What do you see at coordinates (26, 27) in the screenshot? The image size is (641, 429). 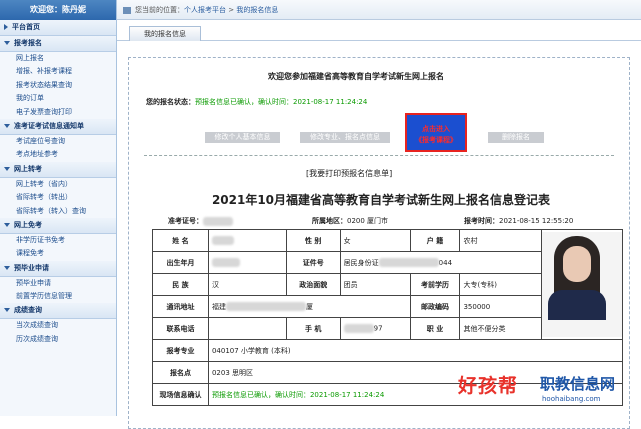 I see `sidebar-section-label: 平台首页` at bounding box center [26, 27].